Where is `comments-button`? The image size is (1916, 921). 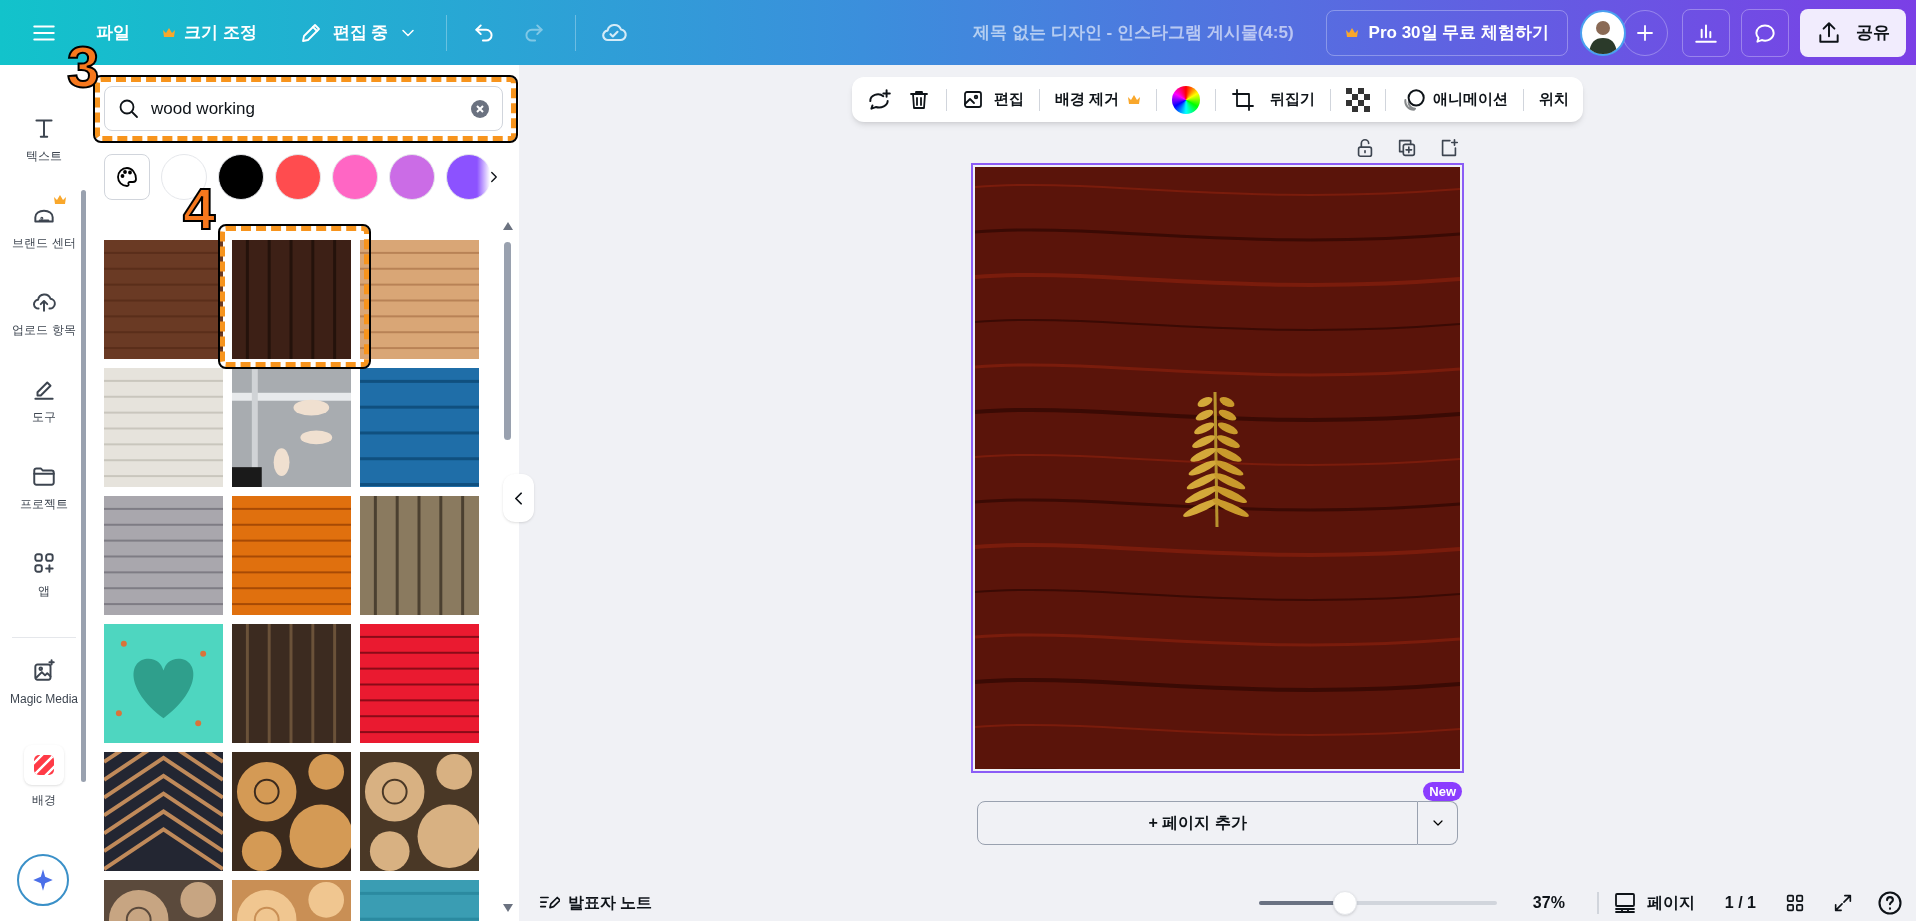 comments-button is located at coordinates (1765, 32).